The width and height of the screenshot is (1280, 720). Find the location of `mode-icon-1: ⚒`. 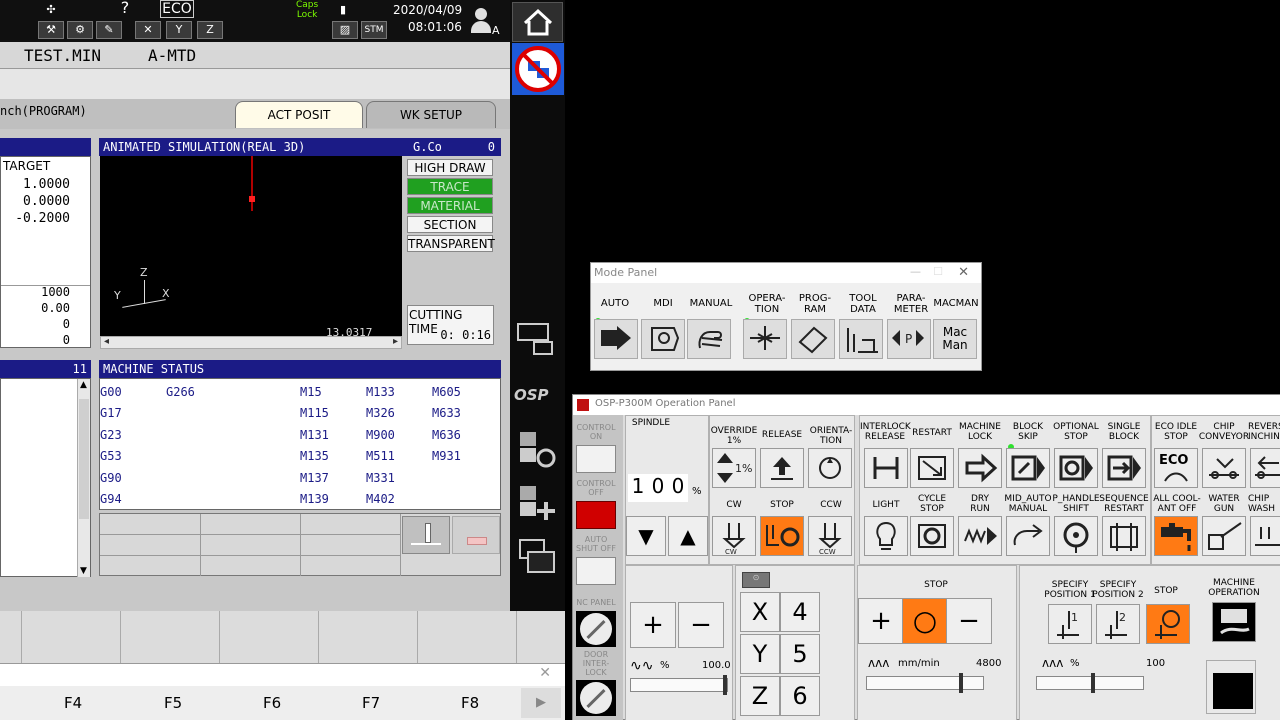

mode-icon-1: ⚒ is located at coordinates (51, 30).